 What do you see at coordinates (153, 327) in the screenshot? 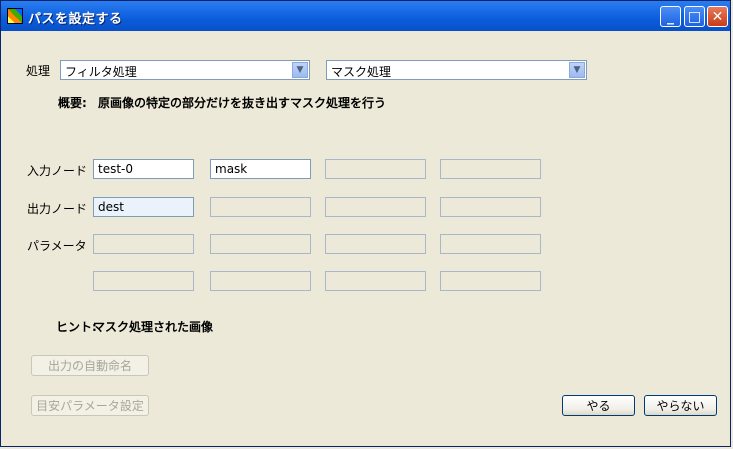
I see `hint-text: マスク処理された画像` at bounding box center [153, 327].